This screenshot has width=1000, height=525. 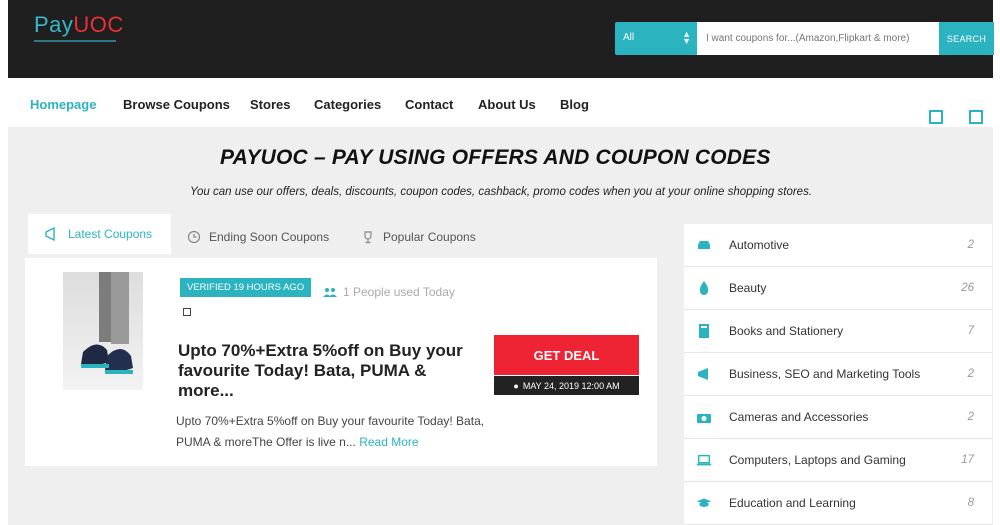 What do you see at coordinates (838, 288) in the screenshot?
I see `category-beauty: Beauty 26` at bounding box center [838, 288].